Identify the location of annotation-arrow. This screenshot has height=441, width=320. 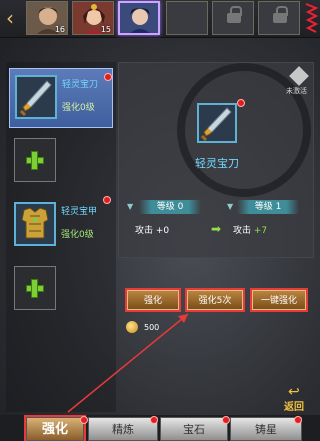
(128, 363).